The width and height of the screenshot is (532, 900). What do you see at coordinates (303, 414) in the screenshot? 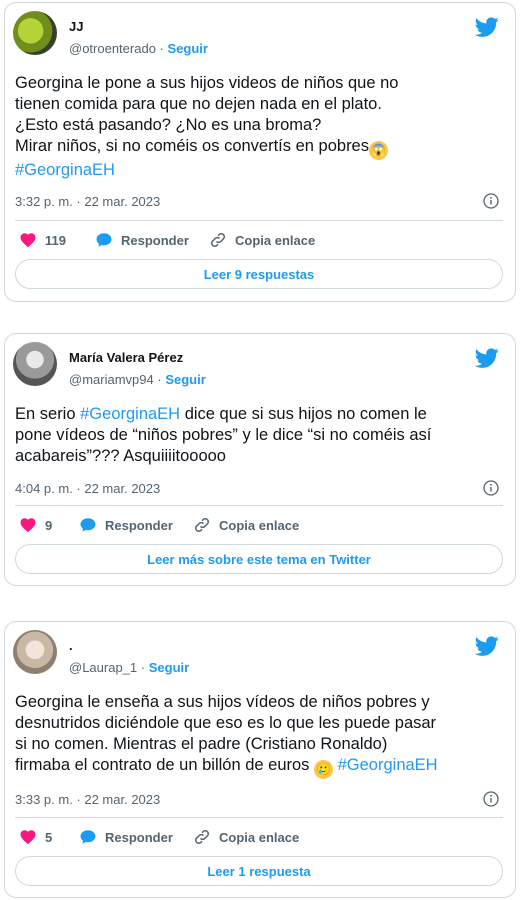
I see `tweet-line-text: dice que si sus hijos no comen le` at bounding box center [303, 414].